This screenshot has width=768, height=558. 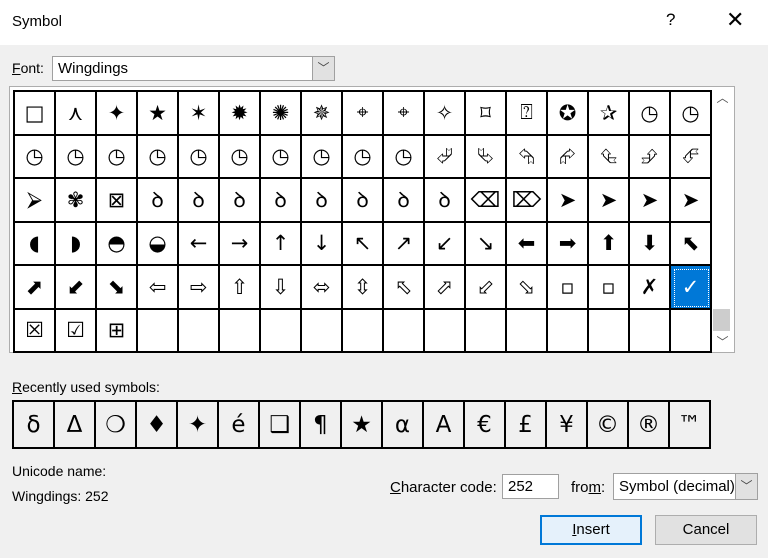 What do you see at coordinates (35, 201) in the screenshot?
I see `symbol-cell: ⮚` at bounding box center [35, 201].